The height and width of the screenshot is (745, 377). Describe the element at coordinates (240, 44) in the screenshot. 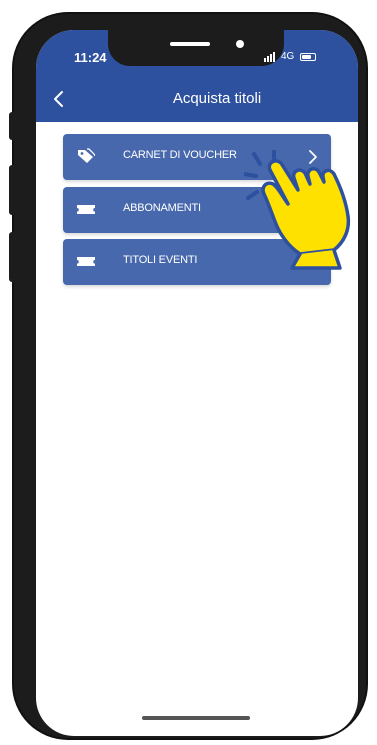

I see `front-camera` at that location.